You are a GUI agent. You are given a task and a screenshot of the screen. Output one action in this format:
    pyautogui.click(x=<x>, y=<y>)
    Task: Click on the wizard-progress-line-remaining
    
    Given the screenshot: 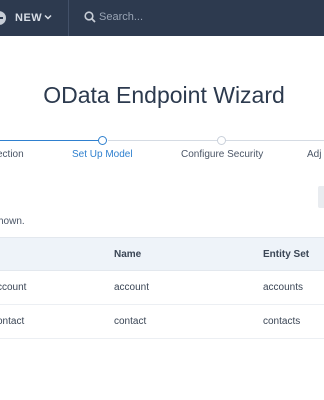 What is the action you would take?
    pyautogui.click(x=216, y=140)
    